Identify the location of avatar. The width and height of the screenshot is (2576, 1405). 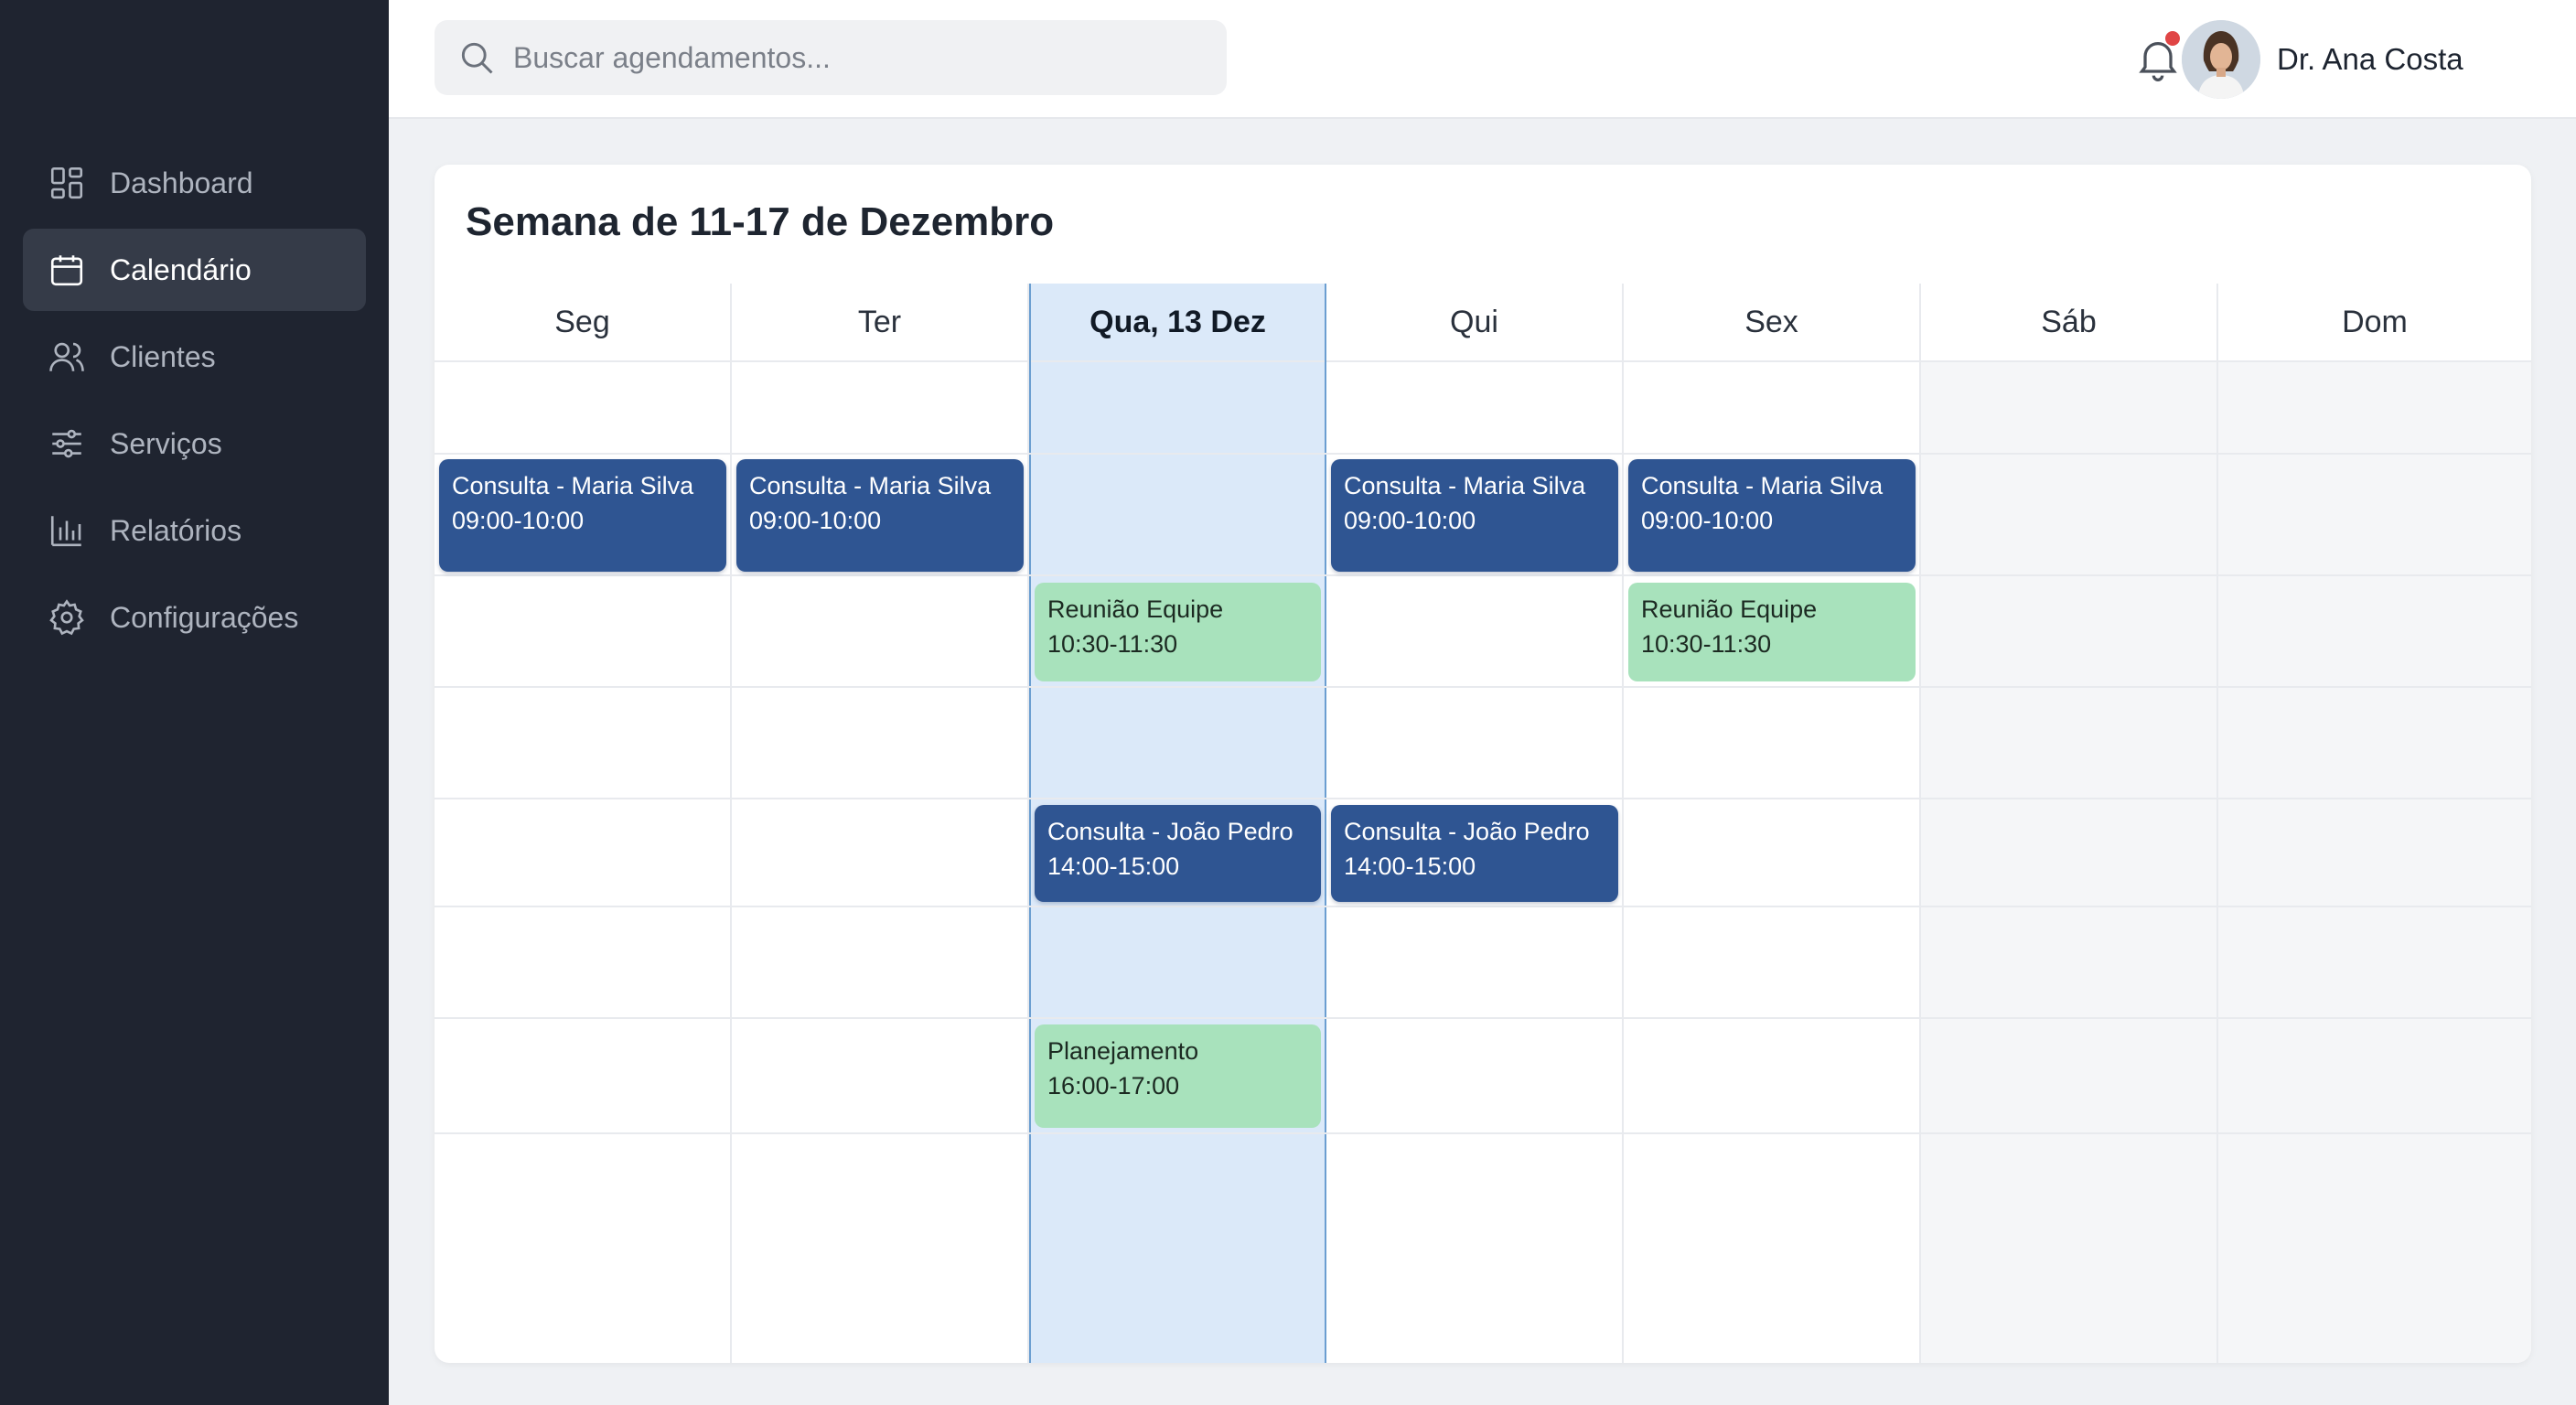
(2221, 59).